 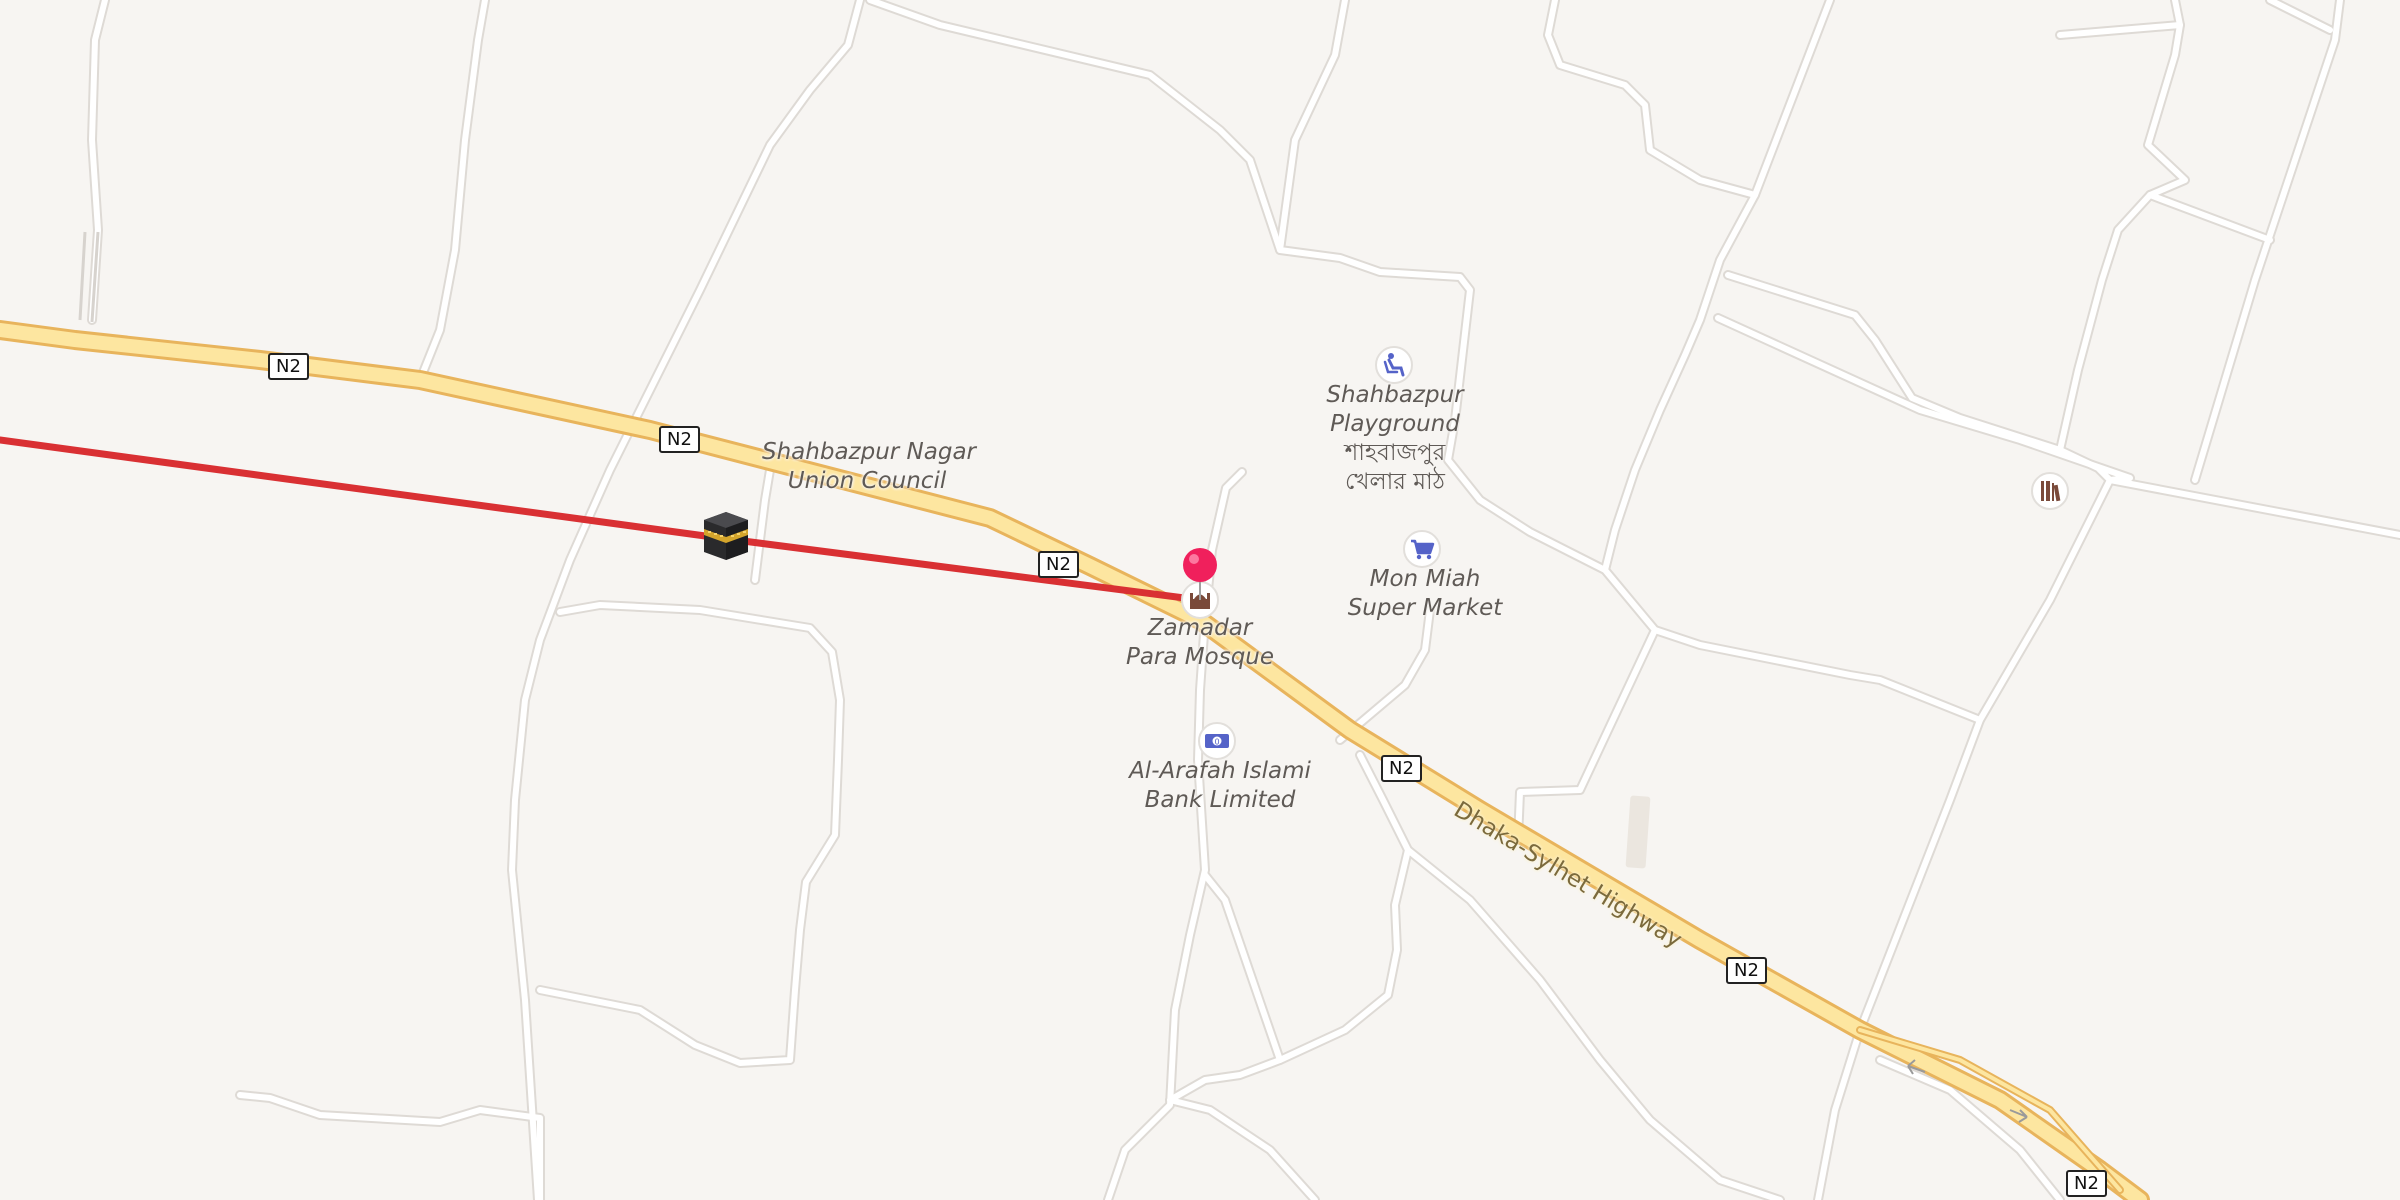 What do you see at coordinates (1425, 579) in the screenshot?
I see `supermarket-name-line1: Mon Miah` at bounding box center [1425, 579].